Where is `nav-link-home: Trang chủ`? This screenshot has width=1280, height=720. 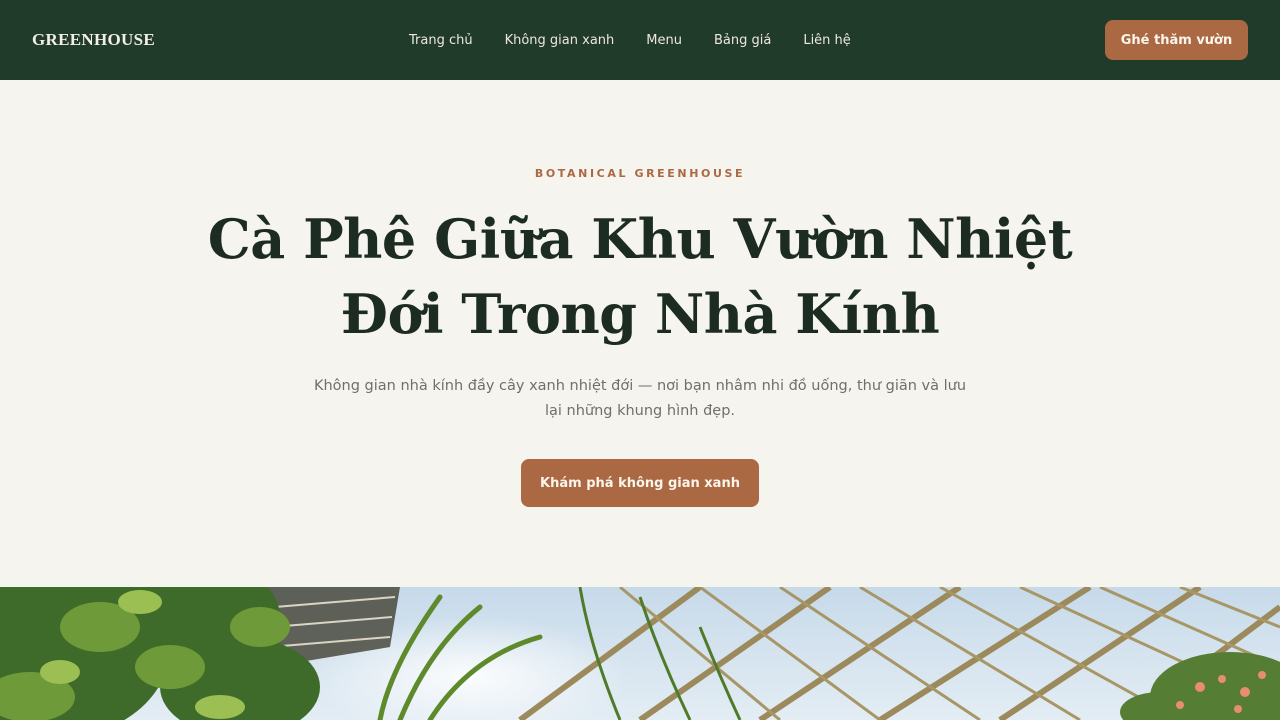
nav-link-home: Trang chủ is located at coordinates (441, 40).